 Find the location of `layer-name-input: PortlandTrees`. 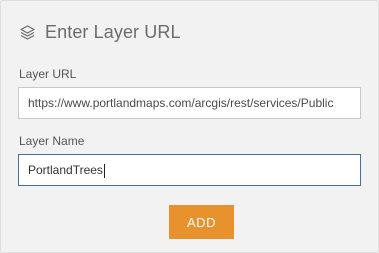

layer-name-input: PortlandTrees is located at coordinates (189, 170).